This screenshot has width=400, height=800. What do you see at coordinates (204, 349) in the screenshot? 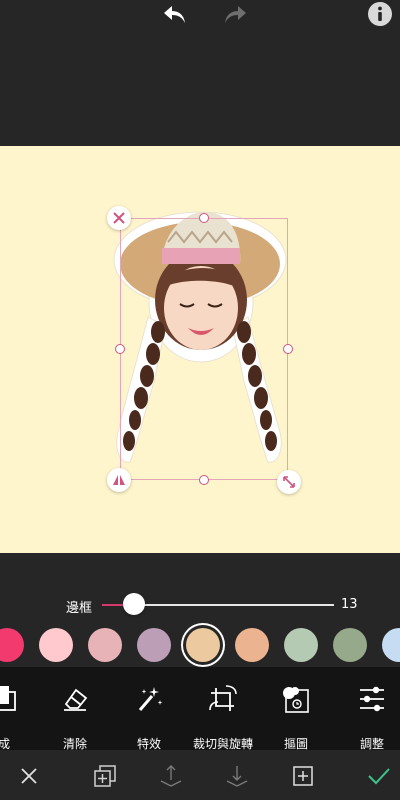
I see `selection-box` at bounding box center [204, 349].